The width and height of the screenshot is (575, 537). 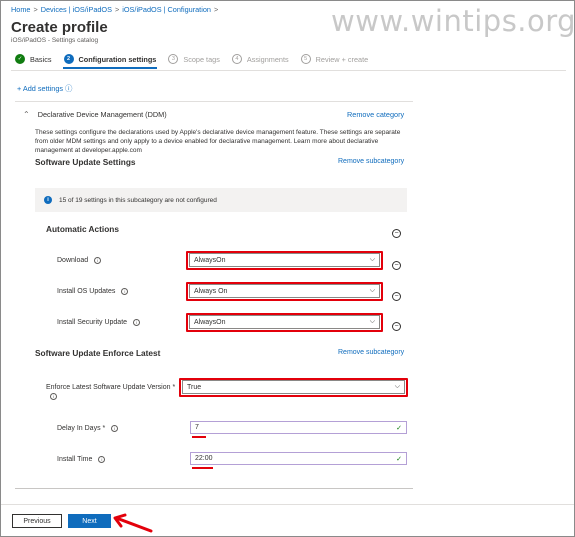 I want to click on download-label: Download i, so click(x=79, y=260).